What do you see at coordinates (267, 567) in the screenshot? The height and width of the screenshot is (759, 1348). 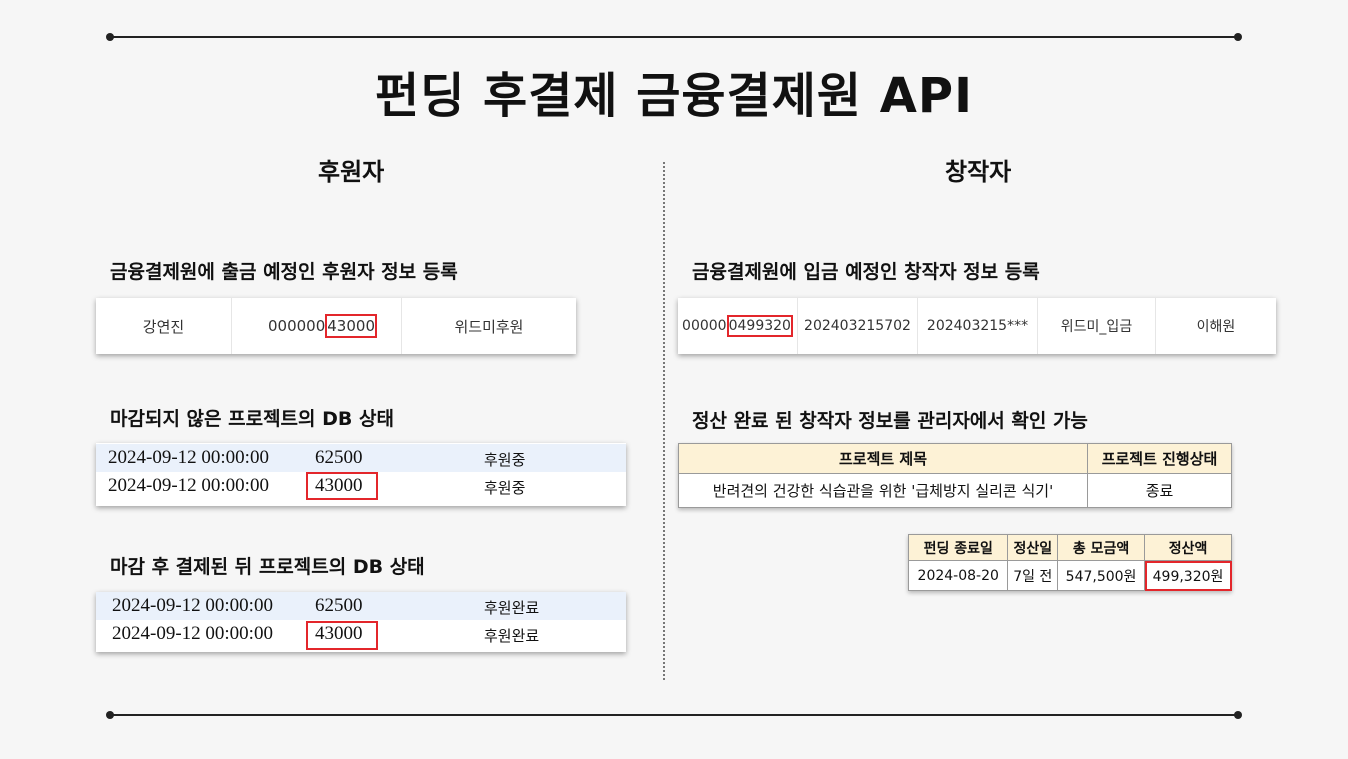 I see `closed-project-title: 마감 후 결제된 뒤 프로젝트의 DB 상태` at bounding box center [267, 567].